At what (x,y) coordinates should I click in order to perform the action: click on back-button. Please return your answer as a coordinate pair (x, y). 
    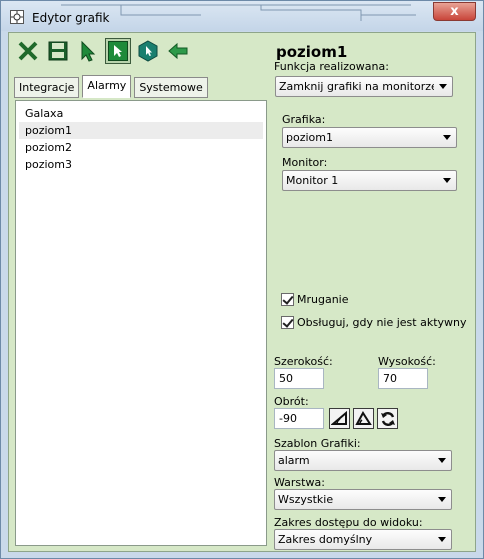
    Looking at the image, I should click on (178, 51).